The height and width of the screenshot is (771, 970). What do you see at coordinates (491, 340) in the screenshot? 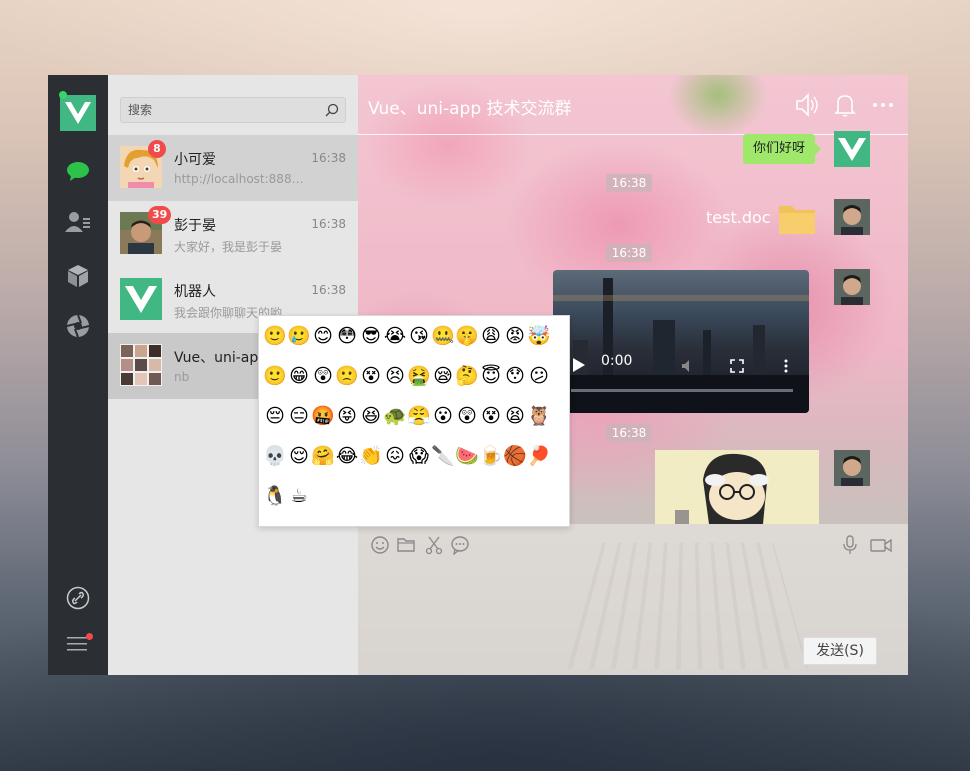
I see `emoji-item: 😩` at bounding box center [491, 340].